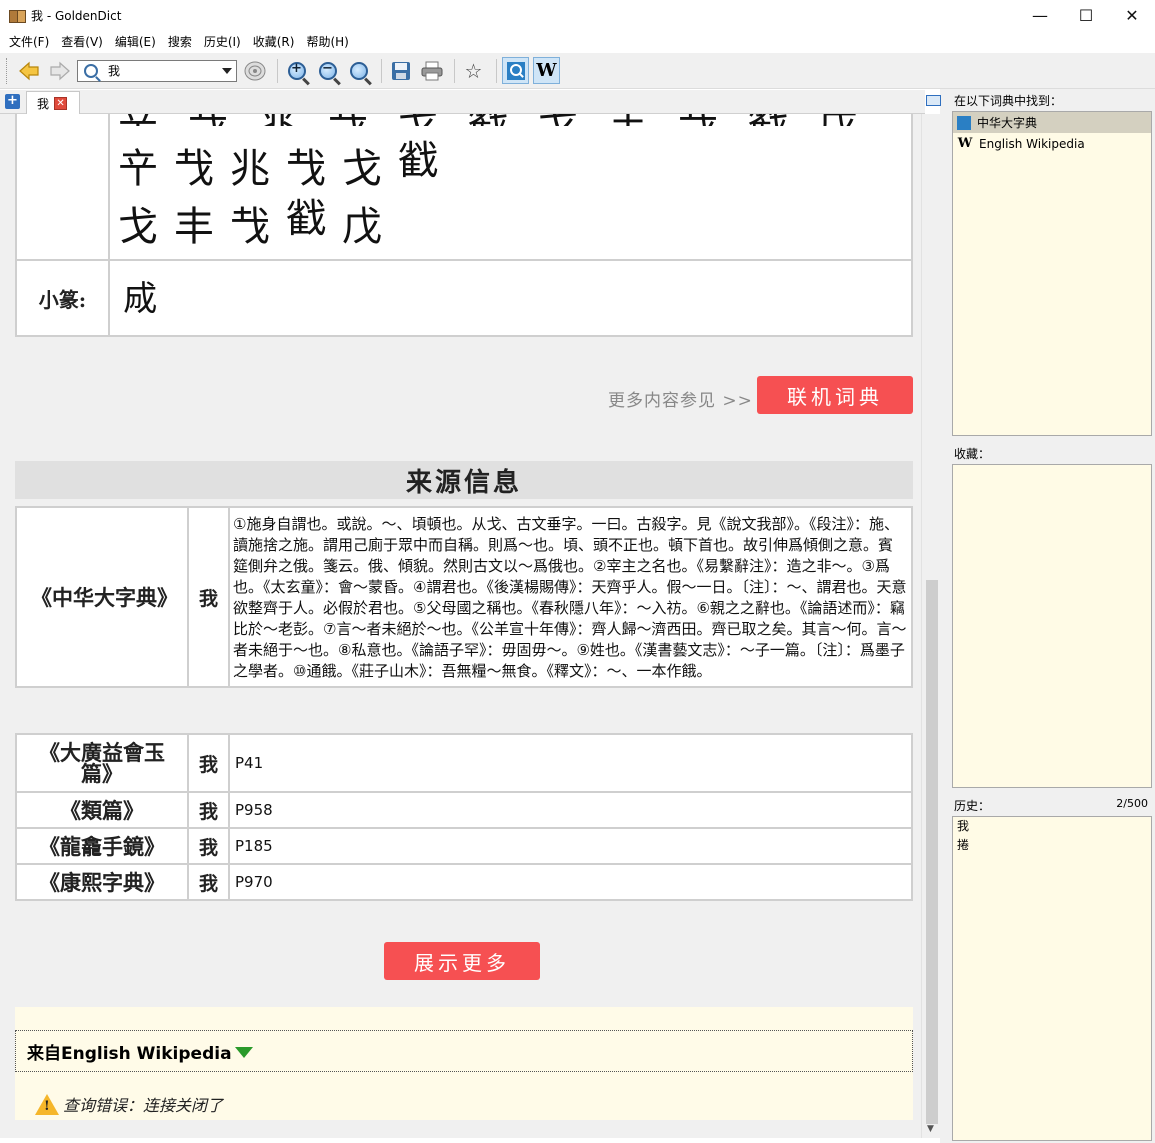 The width and height of the screenshot is (1155, 1143). Describe the element at coordinates (464, 298) in the screenshot. I see `xiaozhuan-table: 小篆: 𢦓` at that location.